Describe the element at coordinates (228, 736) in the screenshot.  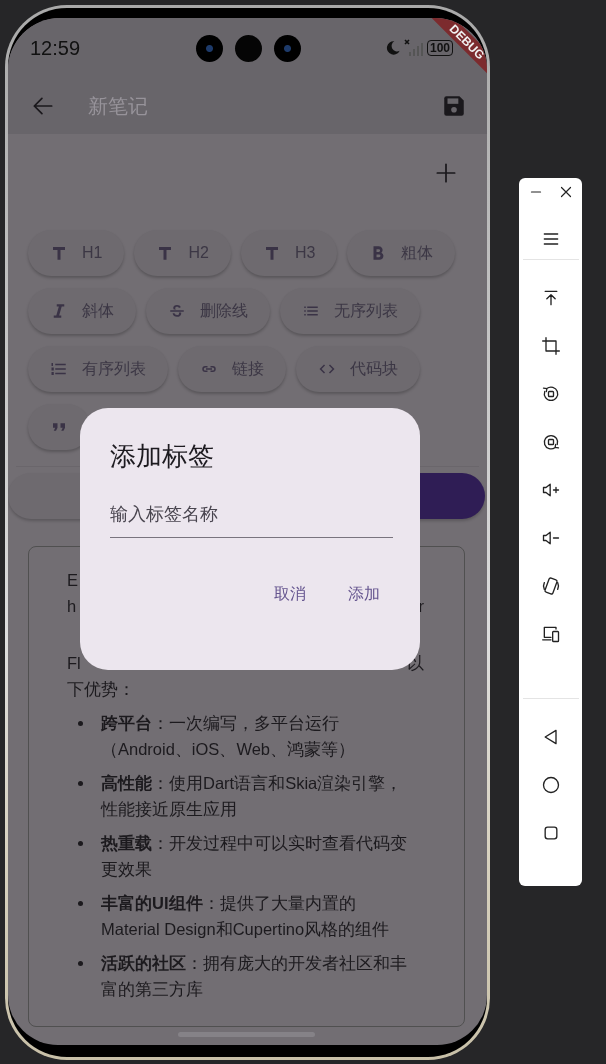
I see `list-item-text: 跨平台：一次编写，多平台运行（Android、iOS、Web、鸿蒙等）` at that location.